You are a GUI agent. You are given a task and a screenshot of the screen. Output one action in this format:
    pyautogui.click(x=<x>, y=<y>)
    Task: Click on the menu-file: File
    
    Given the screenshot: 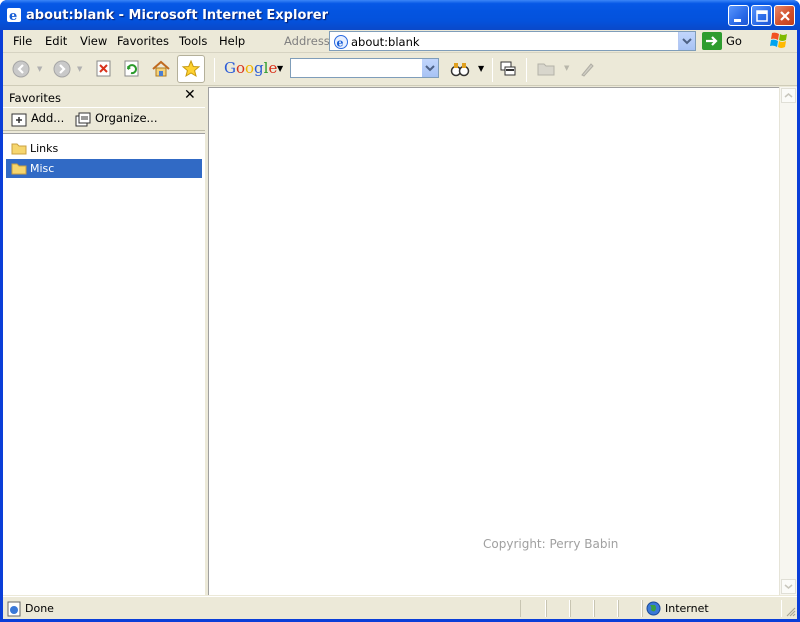 What is the action you would take?
    pyautogui.click(x=22, y=41)
    